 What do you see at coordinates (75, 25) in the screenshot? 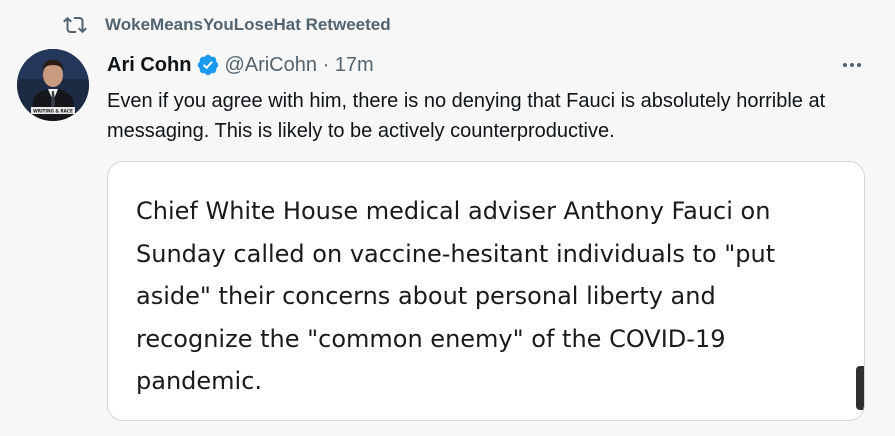
I see `retweet-icon` at bounding box center [75, 25].